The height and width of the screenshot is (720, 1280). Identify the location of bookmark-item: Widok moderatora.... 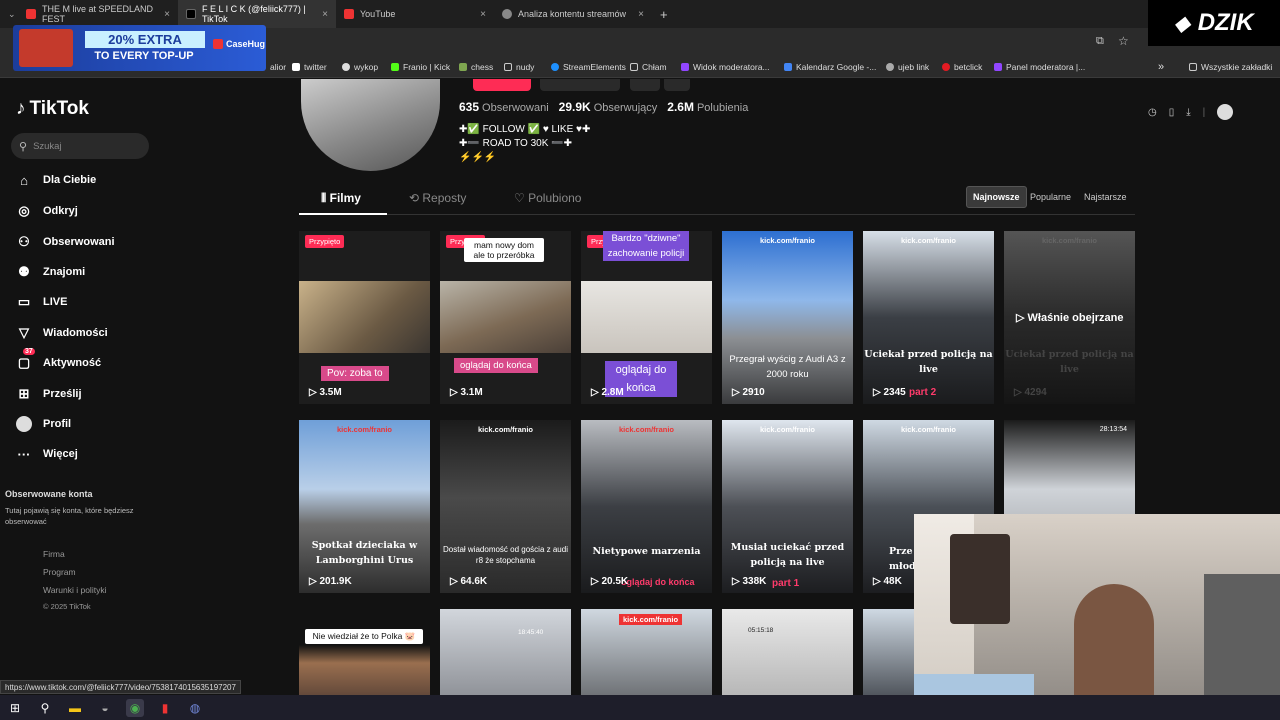
(725, 67).